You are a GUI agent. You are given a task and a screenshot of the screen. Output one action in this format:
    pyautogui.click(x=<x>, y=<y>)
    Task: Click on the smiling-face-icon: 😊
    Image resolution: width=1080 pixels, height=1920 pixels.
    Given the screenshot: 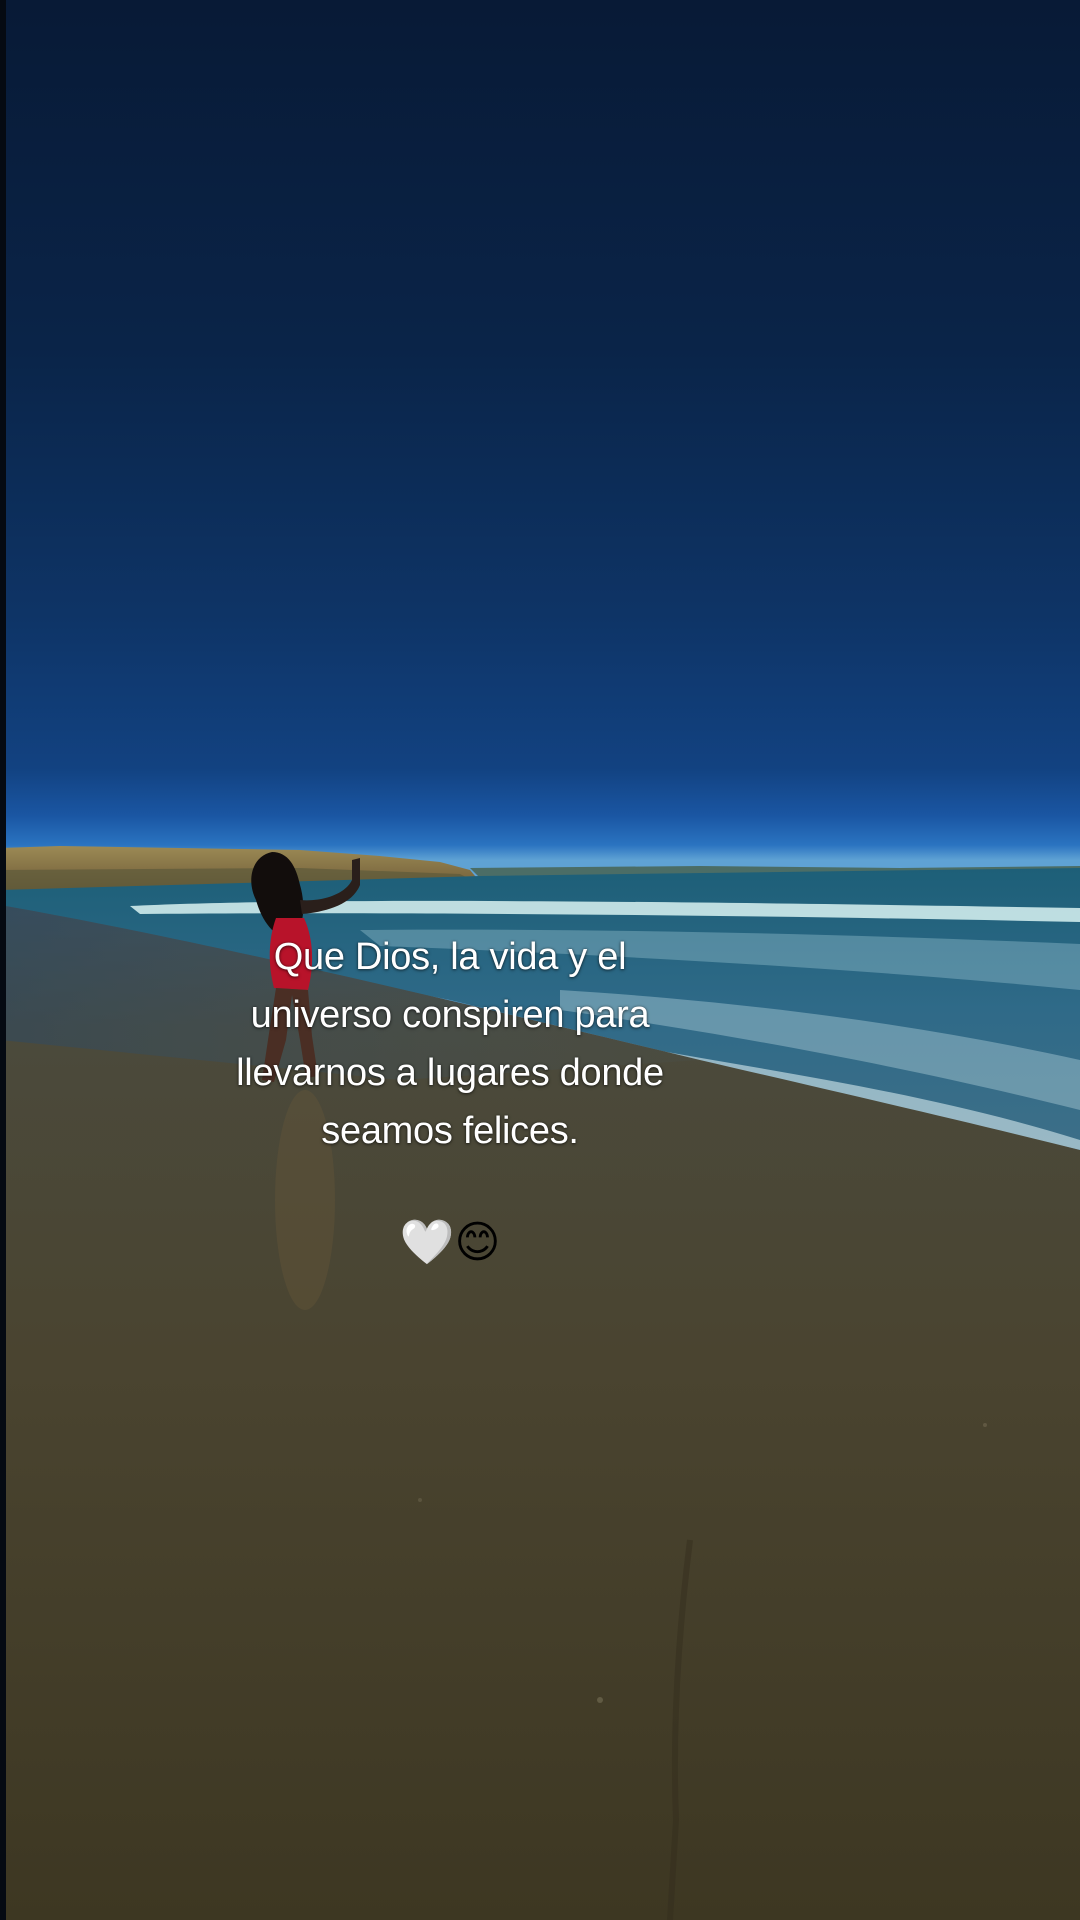 What is the action you would take?
    pyautogui.click(x=477, y=1242)
    